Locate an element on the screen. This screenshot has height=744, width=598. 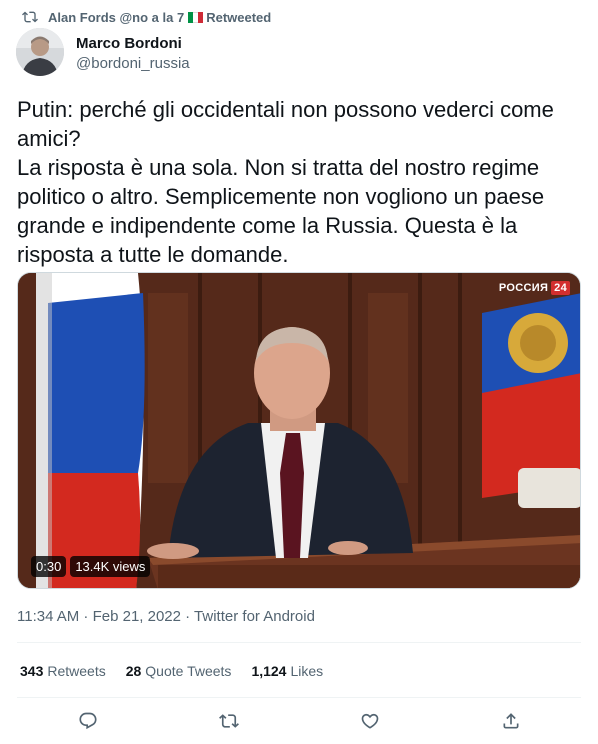
video-overlay-stats: 0:30 13.4K views is located at coordinates (92, 566).